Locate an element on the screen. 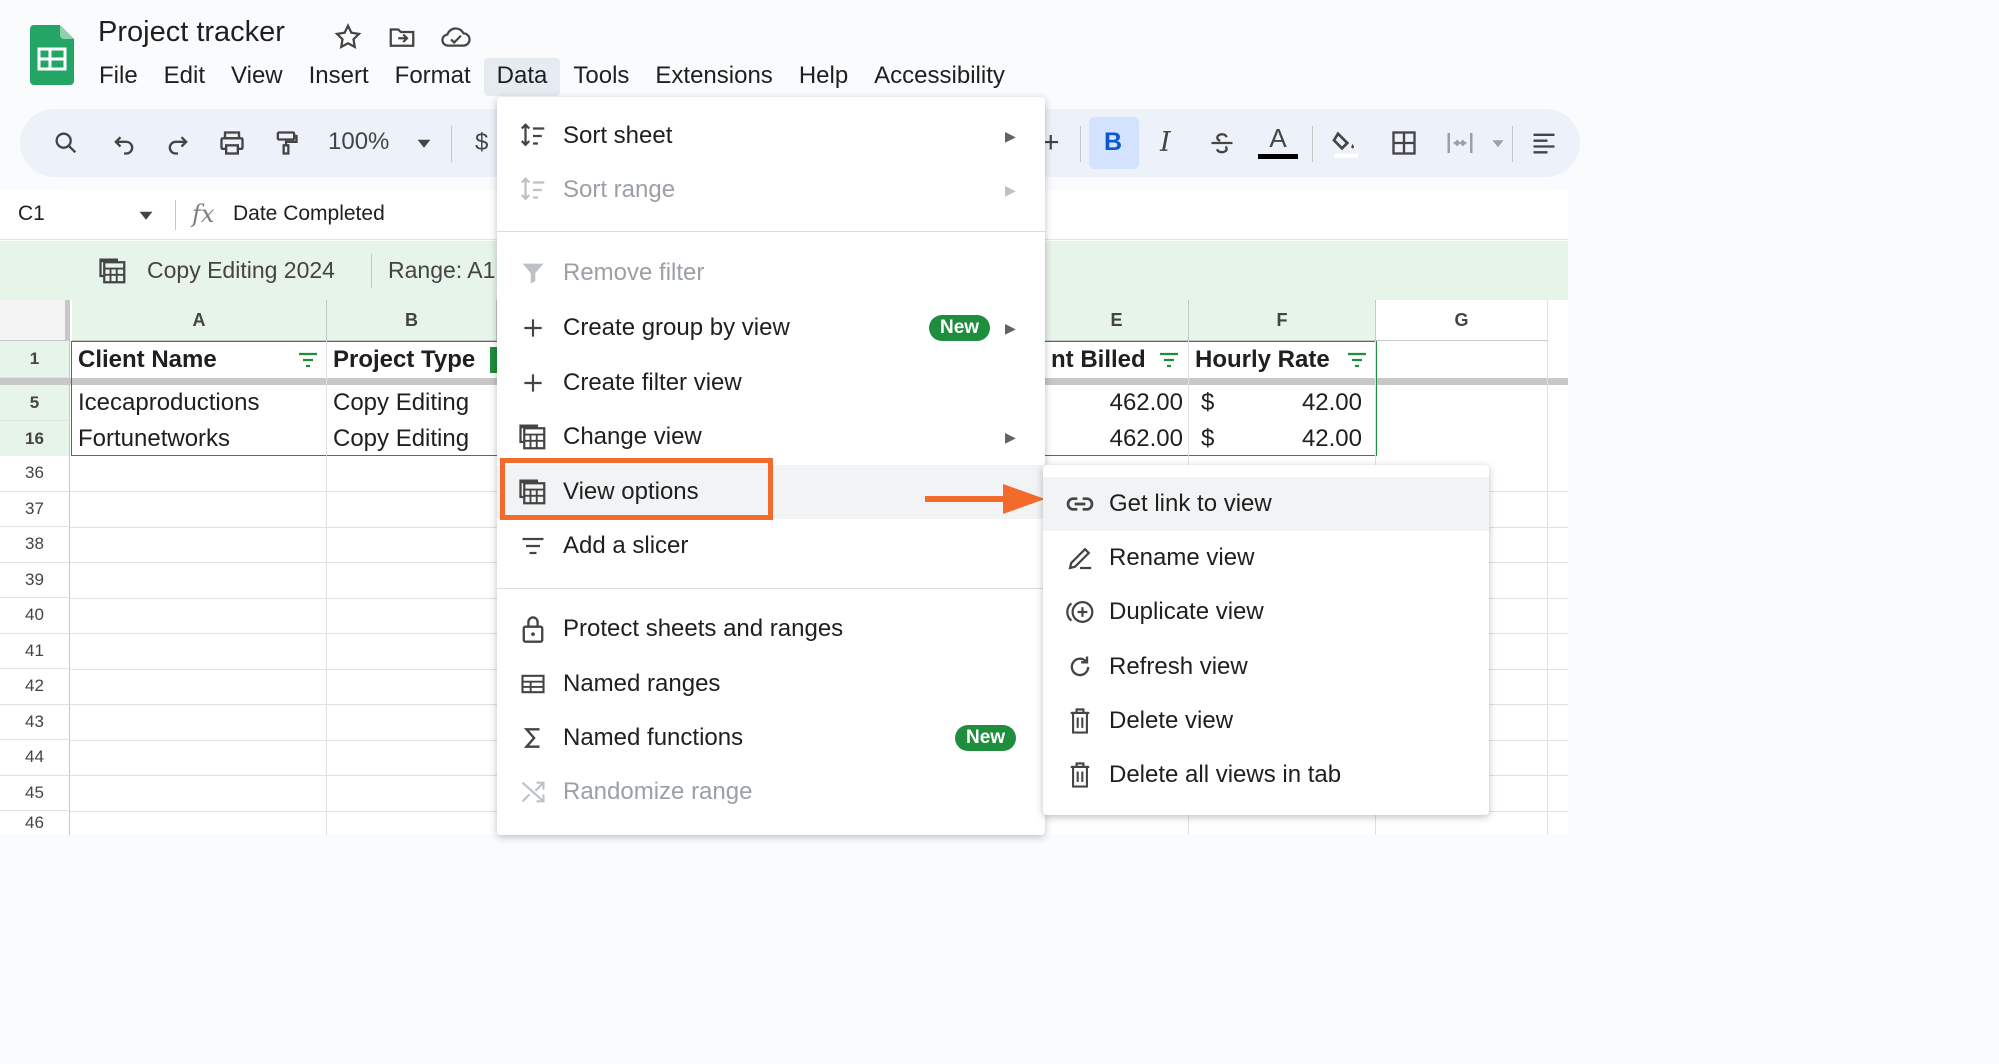 The width and height of the screenshot is (1999, 1064). cell-f5: 42.00 is located at coordinates (1296, 402).